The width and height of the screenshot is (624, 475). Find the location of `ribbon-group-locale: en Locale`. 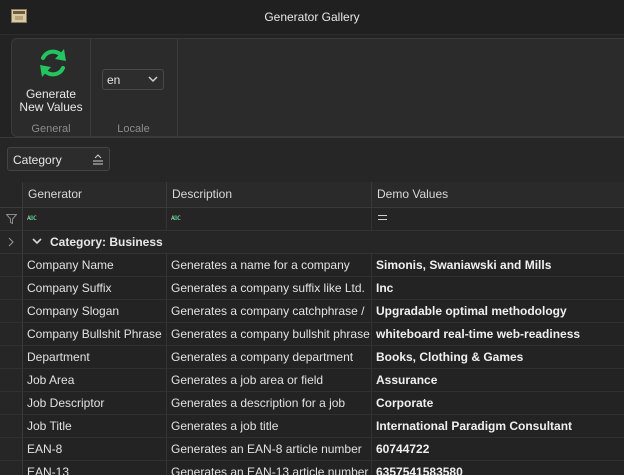

ribbon-group-locale: en Locale is located at coordinates (134, 88).